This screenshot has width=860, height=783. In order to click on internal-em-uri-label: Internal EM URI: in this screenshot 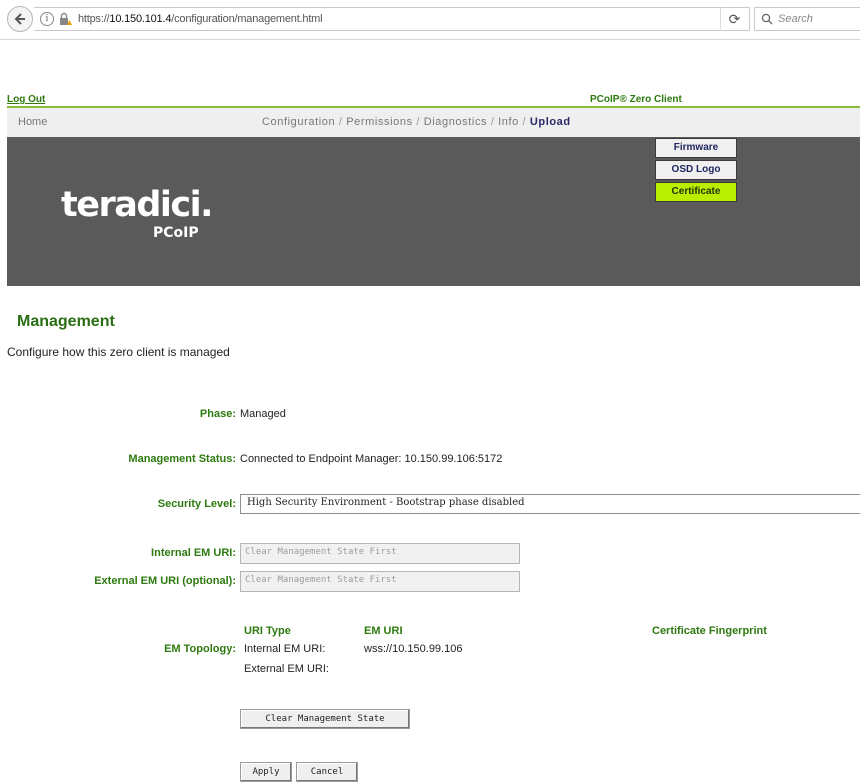, I will do `click(193, 553)`.